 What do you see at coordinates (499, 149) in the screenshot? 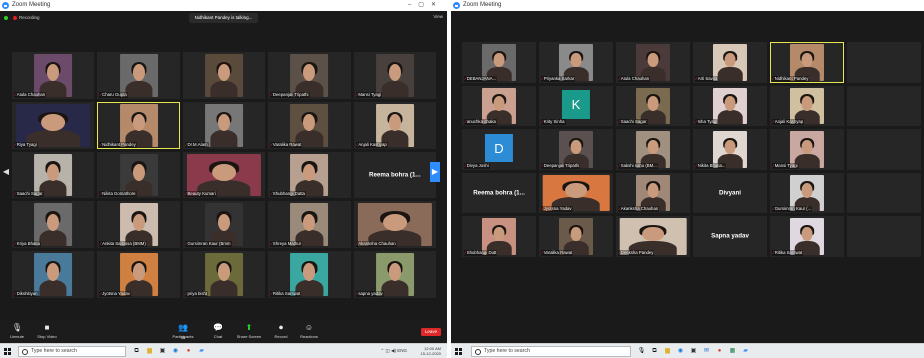
I see `participant-tile: D ⁄Divya Joshi` at bounding box center [499, 149].